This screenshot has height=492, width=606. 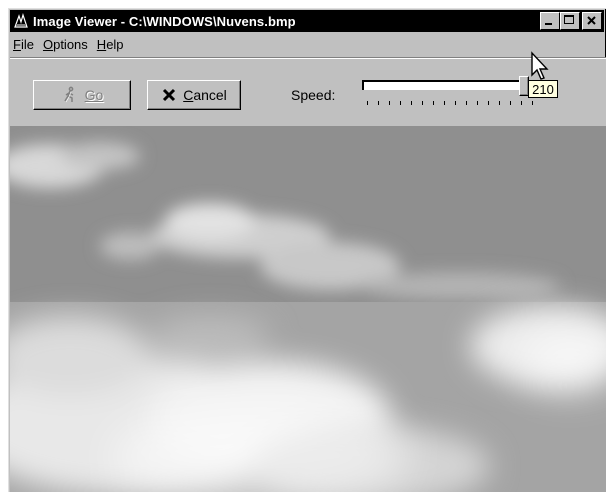 I want to click on window-title: Image Viewer - C:\WINDOWS\Nuvens.bmp, so click(x=164, y=21).